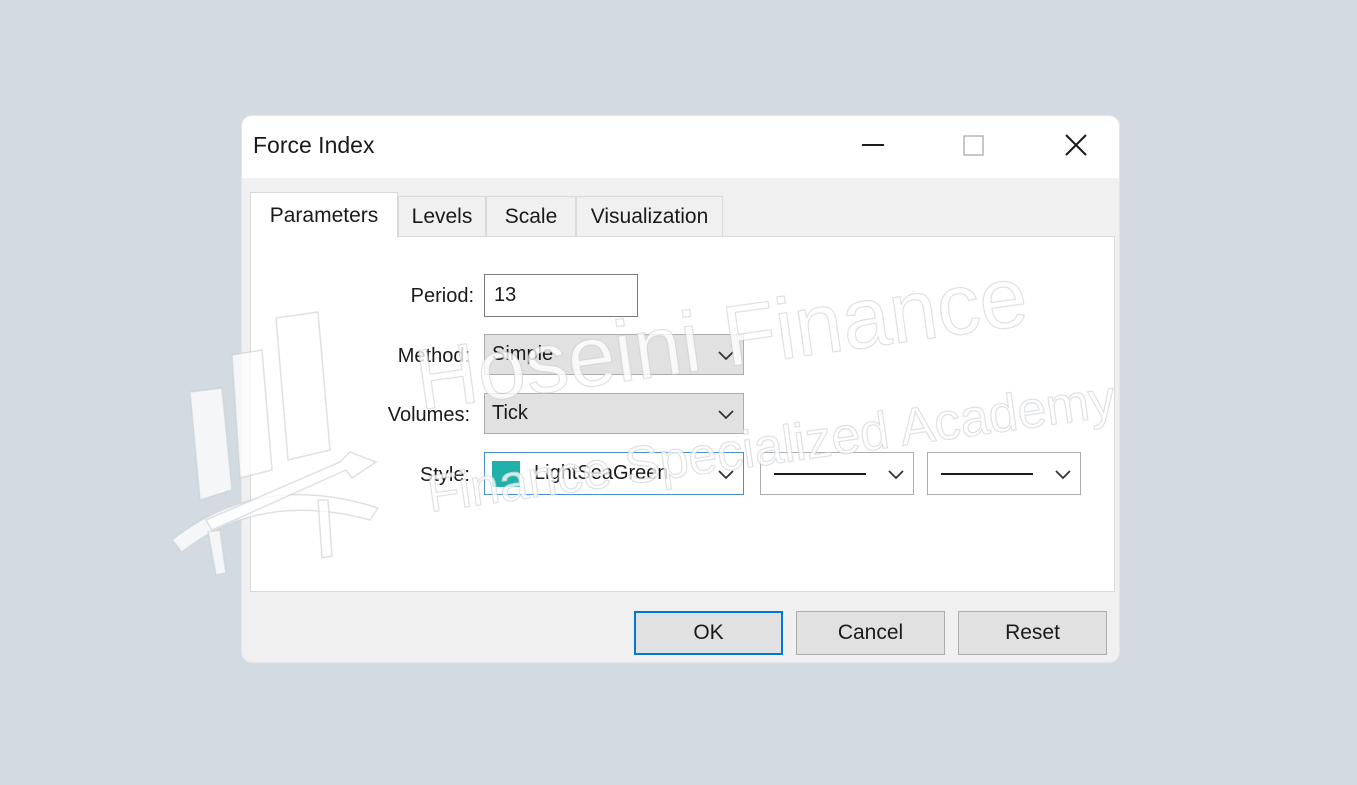  Describe the element at coordinates (708, 633) in the screenshot. I see `ok-button: OK` at that location.